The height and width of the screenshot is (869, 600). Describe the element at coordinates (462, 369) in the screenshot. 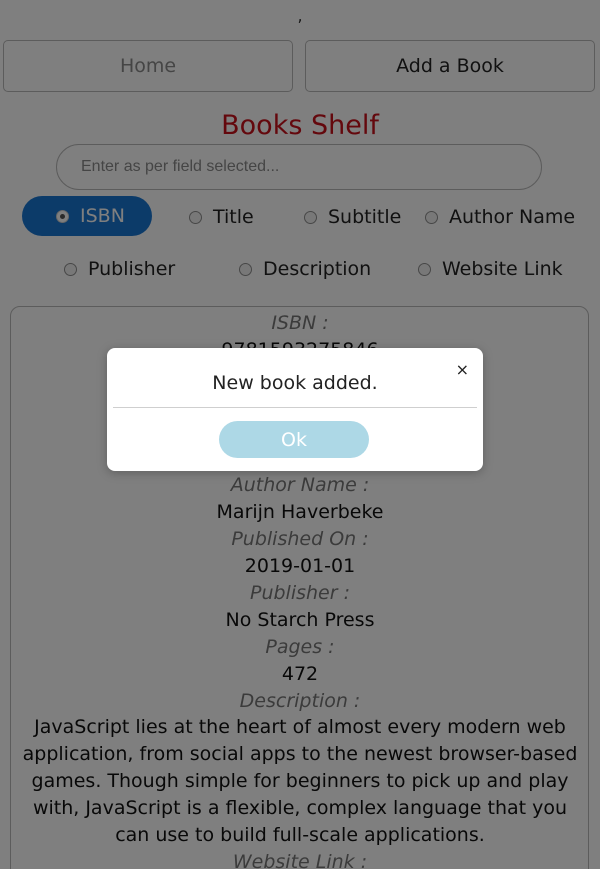

I see `close-icon: ×` at that location.